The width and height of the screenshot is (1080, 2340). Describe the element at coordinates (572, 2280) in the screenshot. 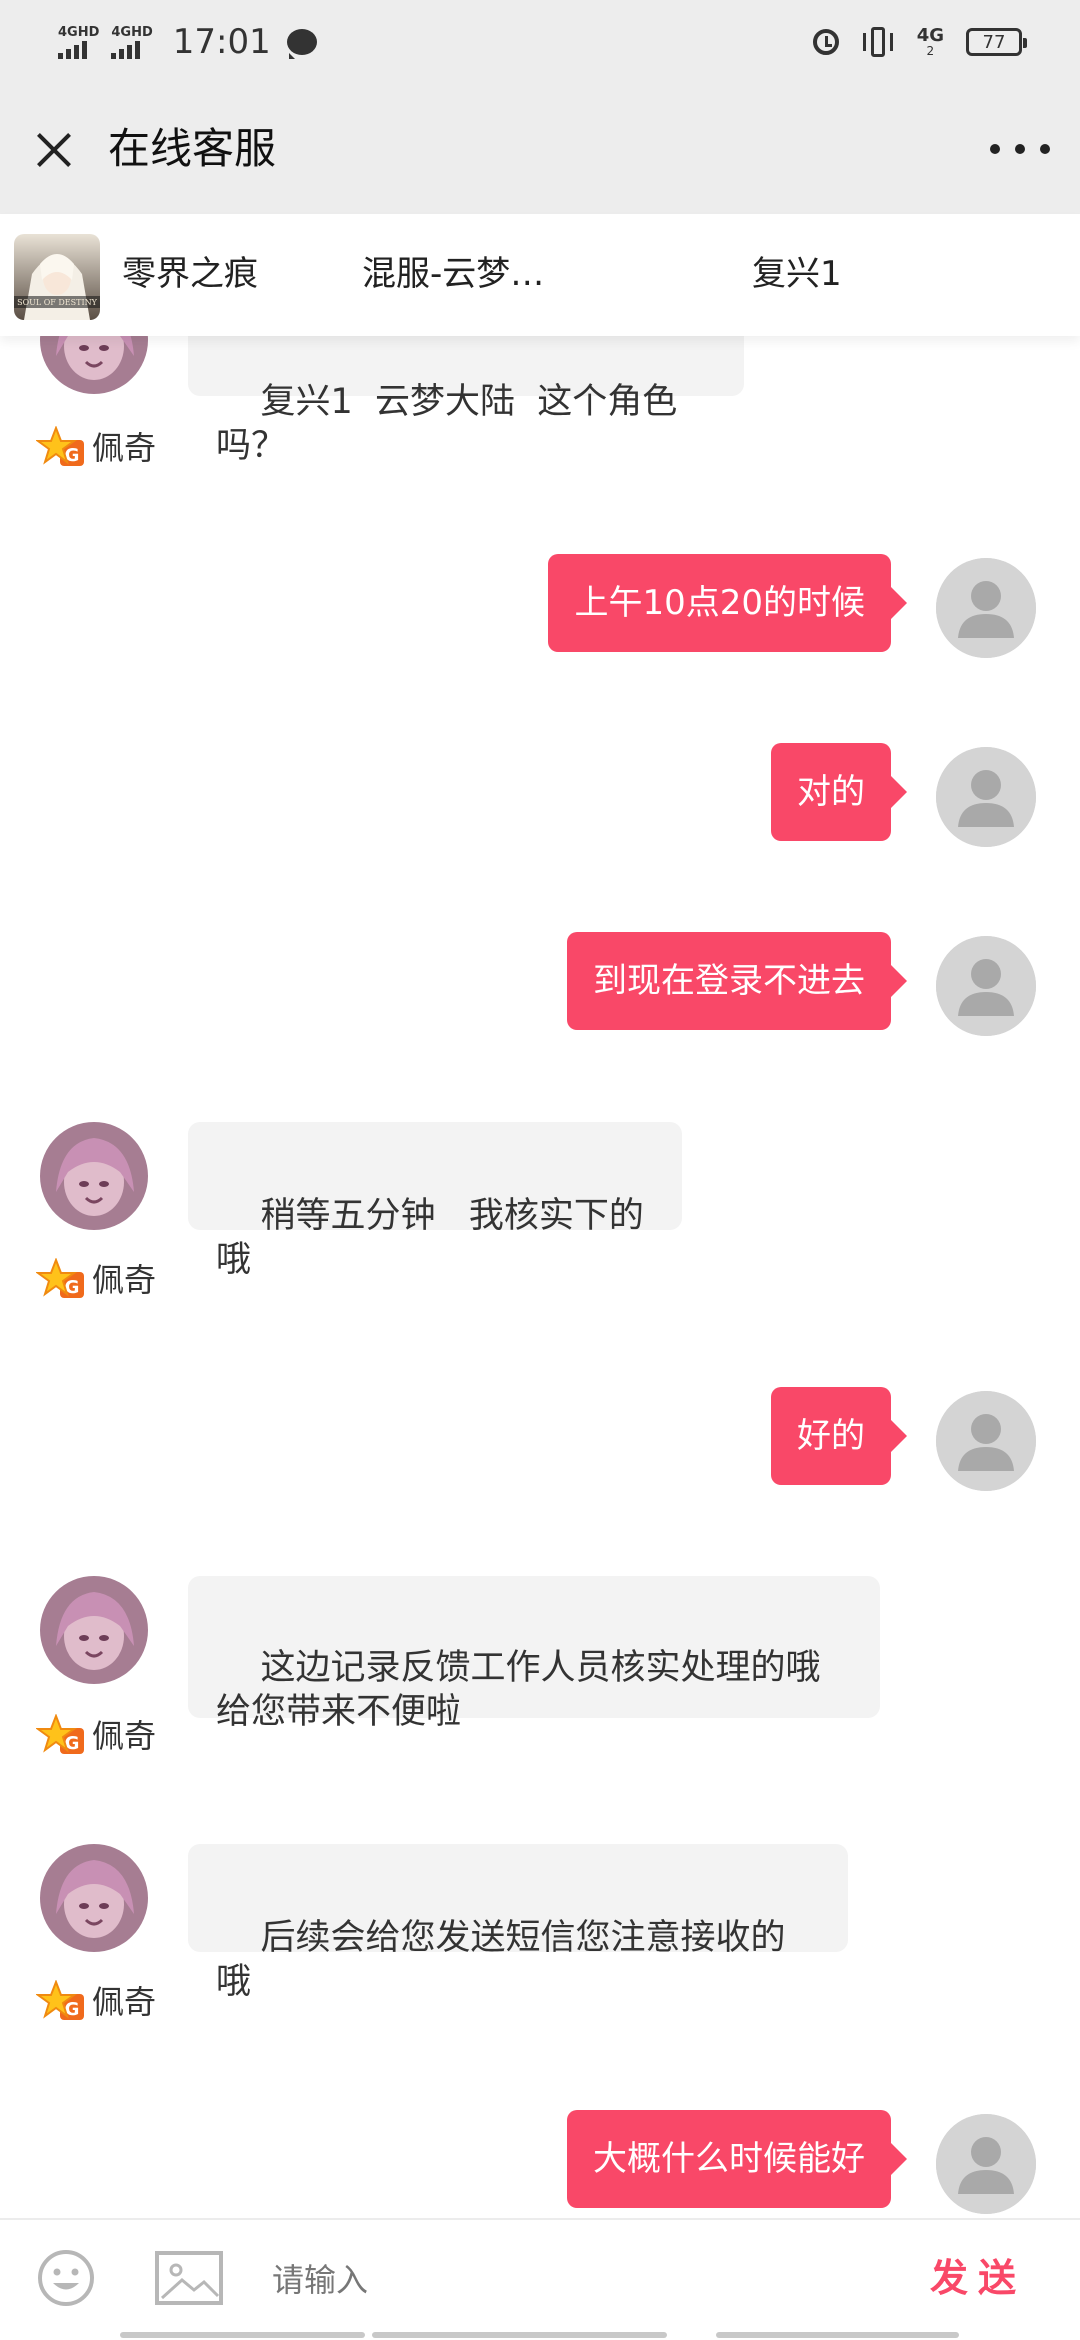

I see `message-input` at that location.